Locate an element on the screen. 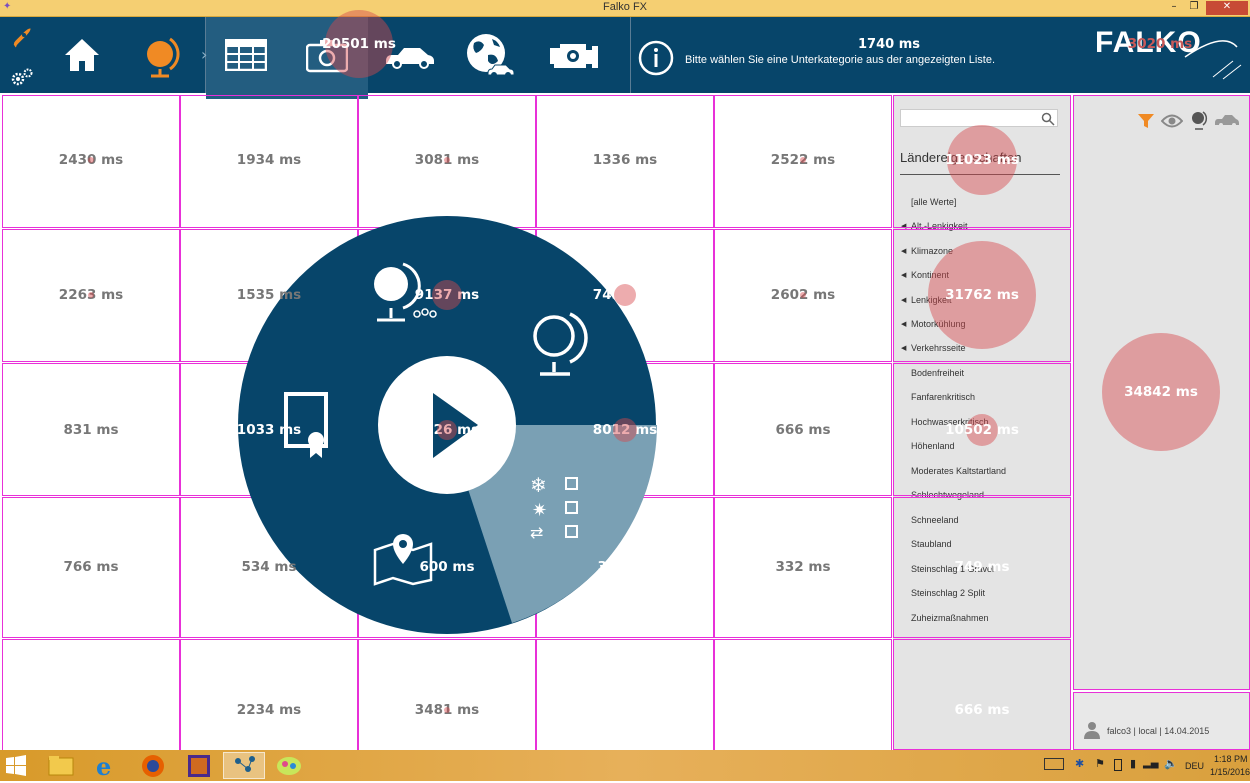  timing-label: 1934 ms is located at coordinates (269, 160).